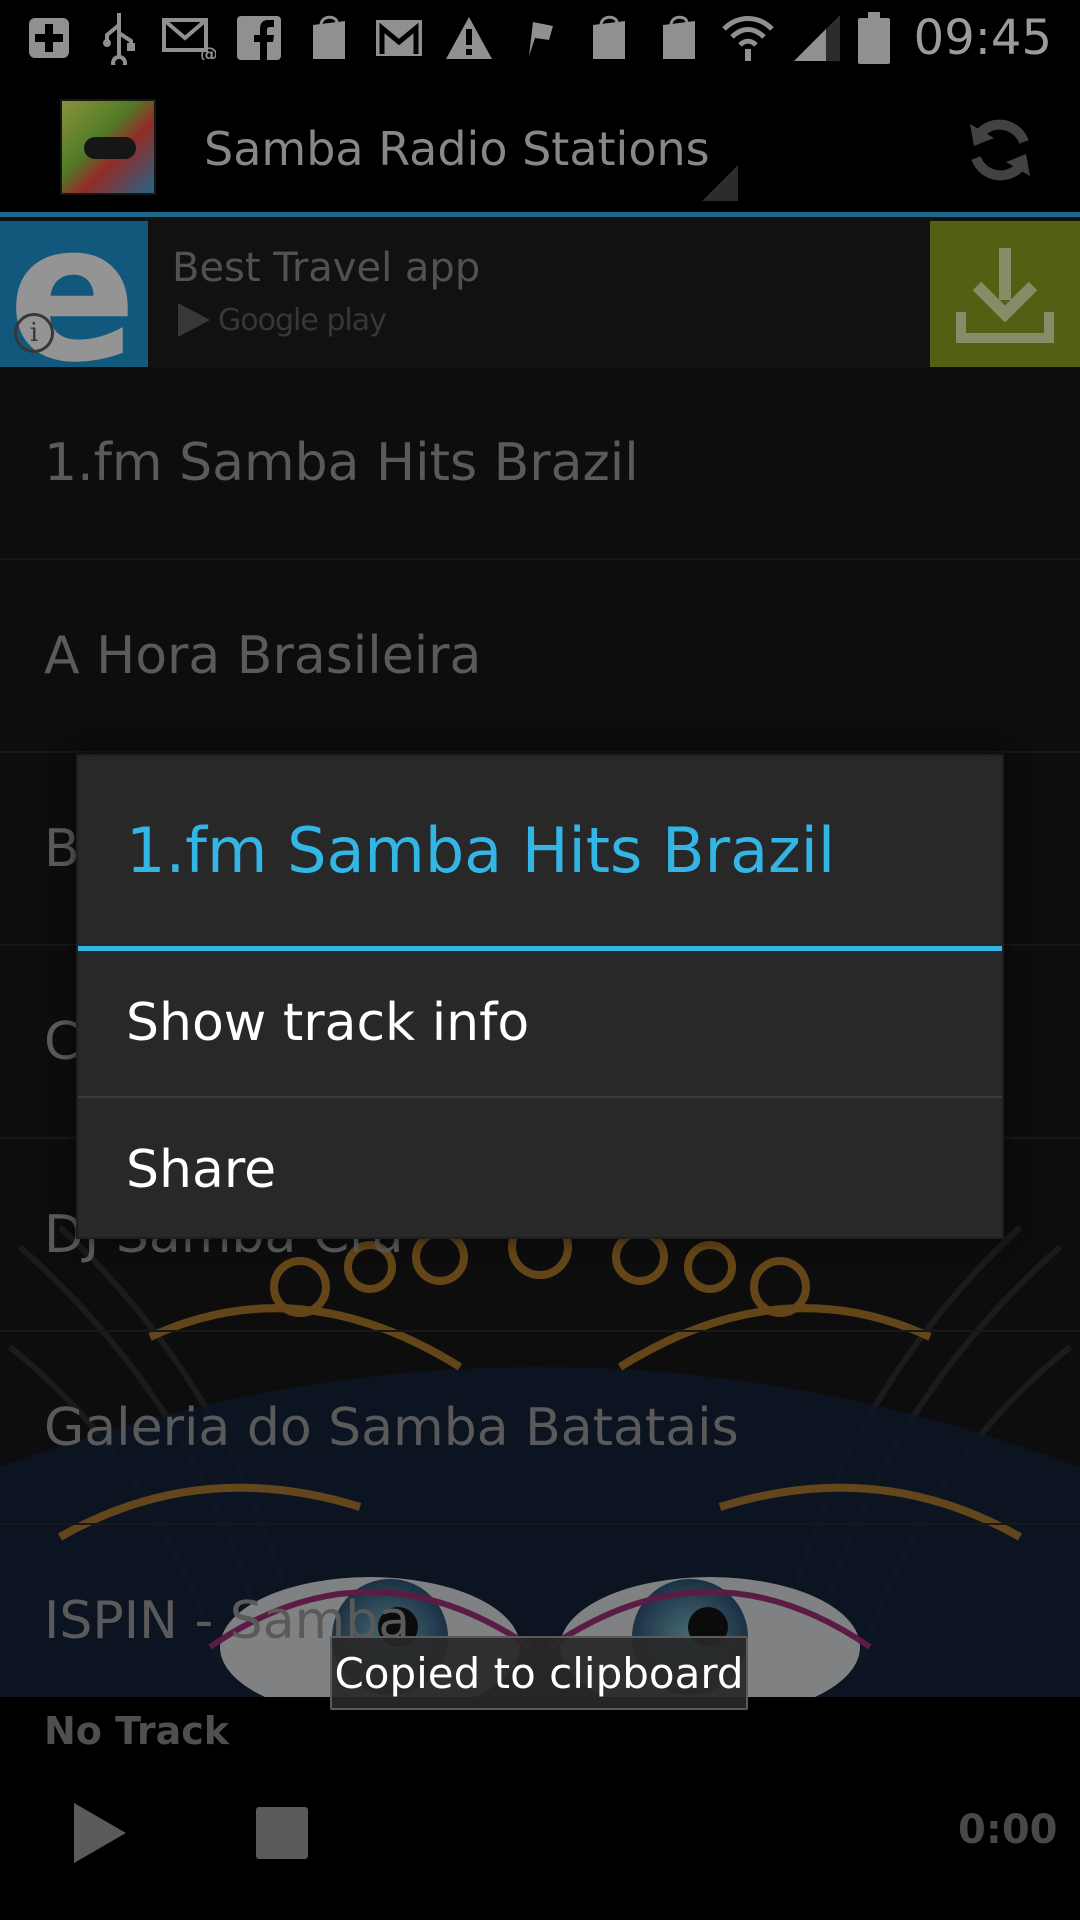  What do you see at coordinates (540, 1023) in the screenshot?
I see `show-track-info-option: Show track info` at bounding box center [540, 1023].